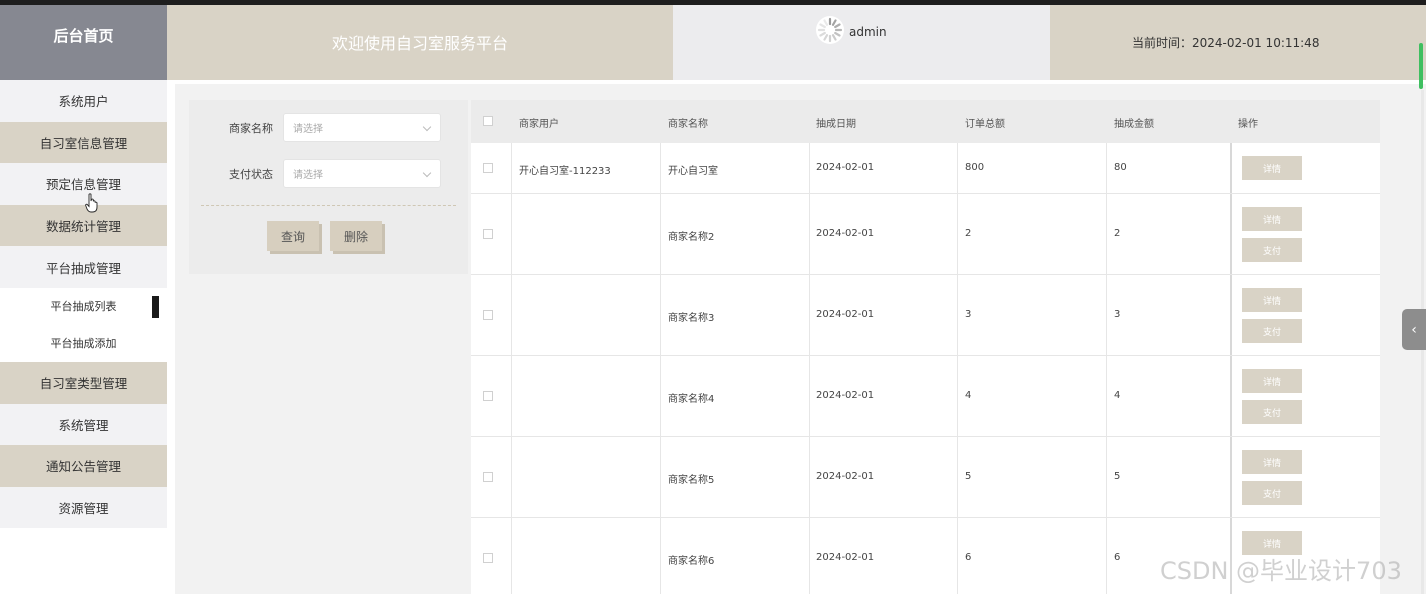  I want to click on pay-status-placeholder: 请选择, so click(308, 175).